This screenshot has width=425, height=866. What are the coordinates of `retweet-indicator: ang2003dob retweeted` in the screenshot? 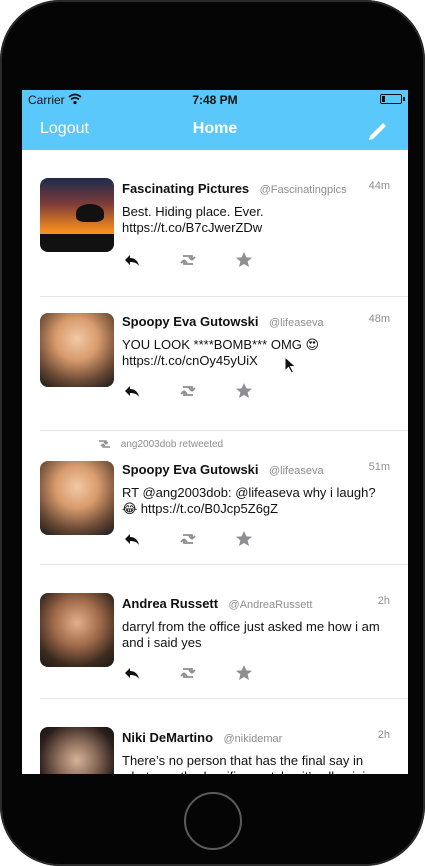 It's located at (159, 444).